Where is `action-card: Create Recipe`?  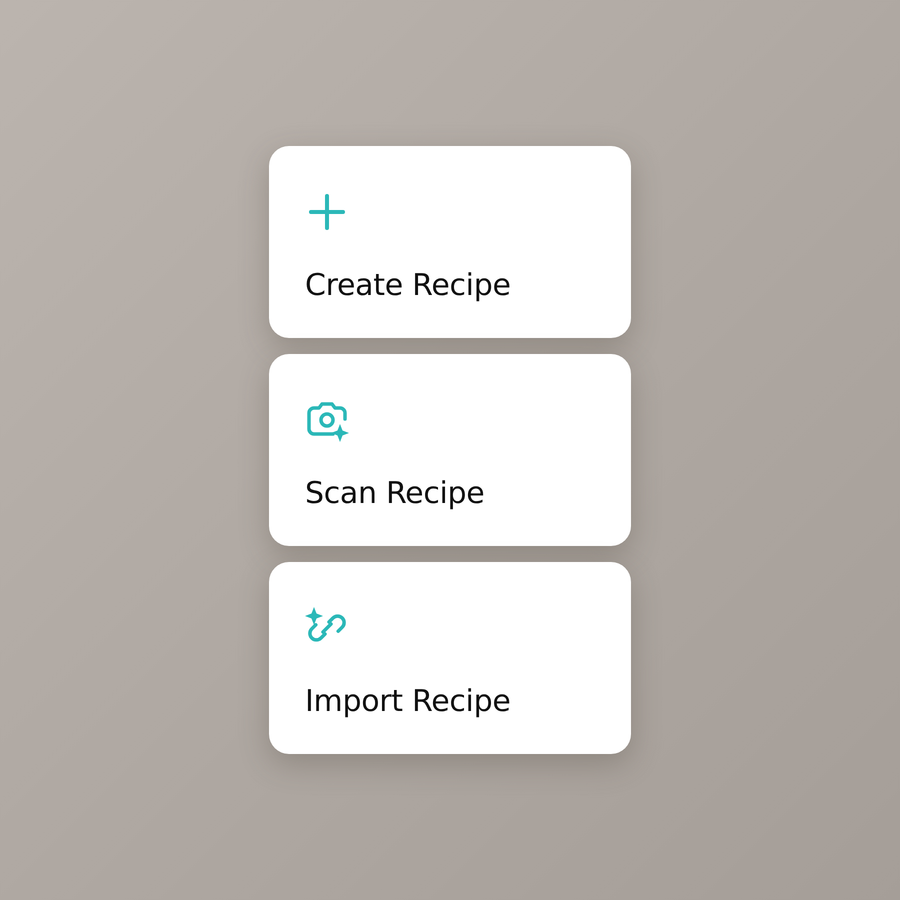 action-card: Create Recipe is located at coordinates (450, 242).